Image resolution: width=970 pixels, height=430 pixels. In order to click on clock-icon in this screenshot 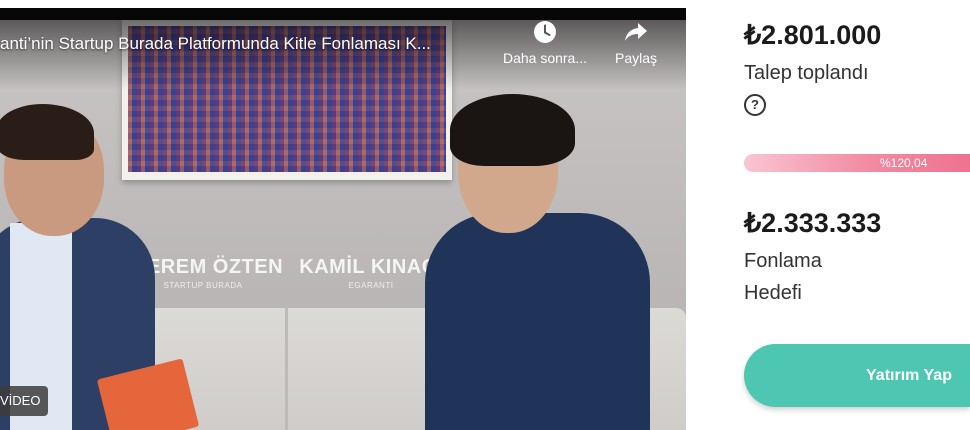, I will do `click(545, 32)`.